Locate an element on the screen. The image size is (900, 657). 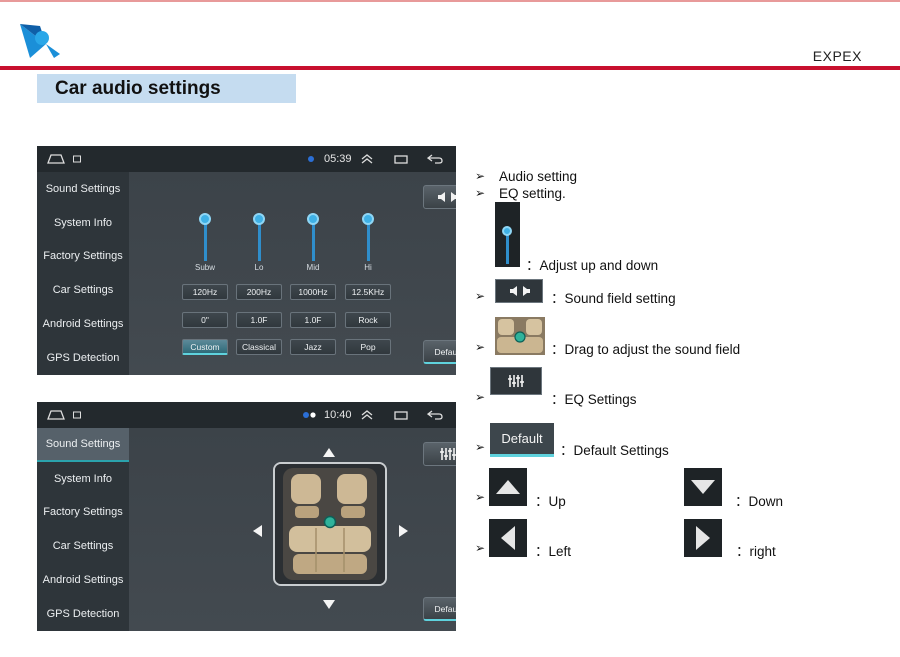
slider-label: Hi is located at coordinates (368, 267).